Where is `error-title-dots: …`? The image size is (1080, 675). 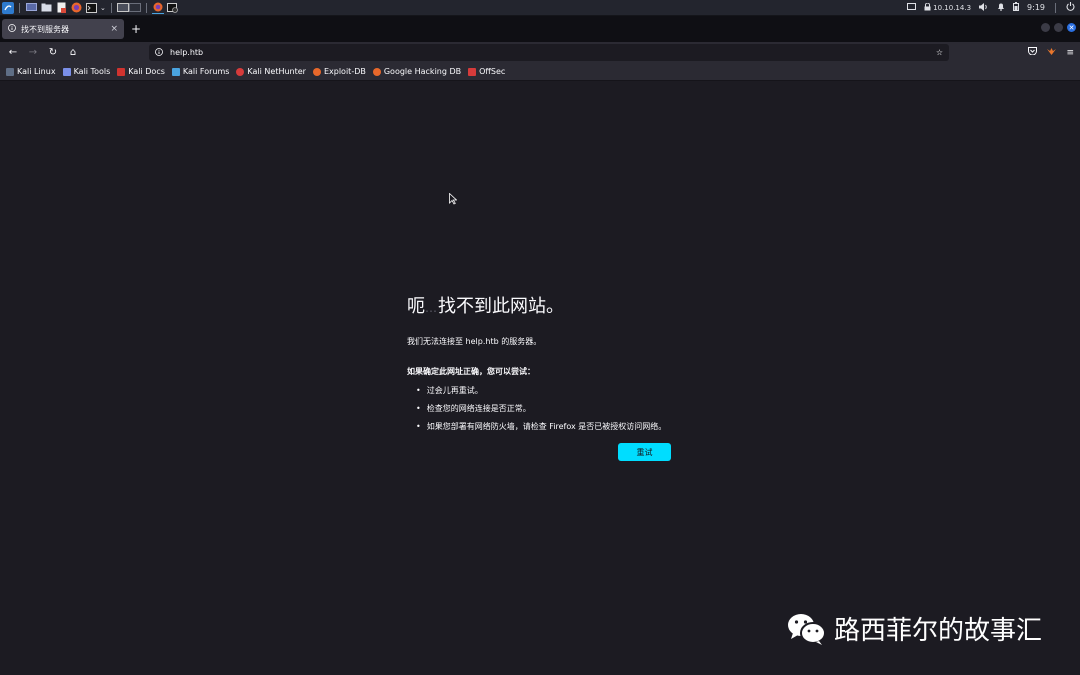 error-title-dots: … is located at coordinates (431, 308).